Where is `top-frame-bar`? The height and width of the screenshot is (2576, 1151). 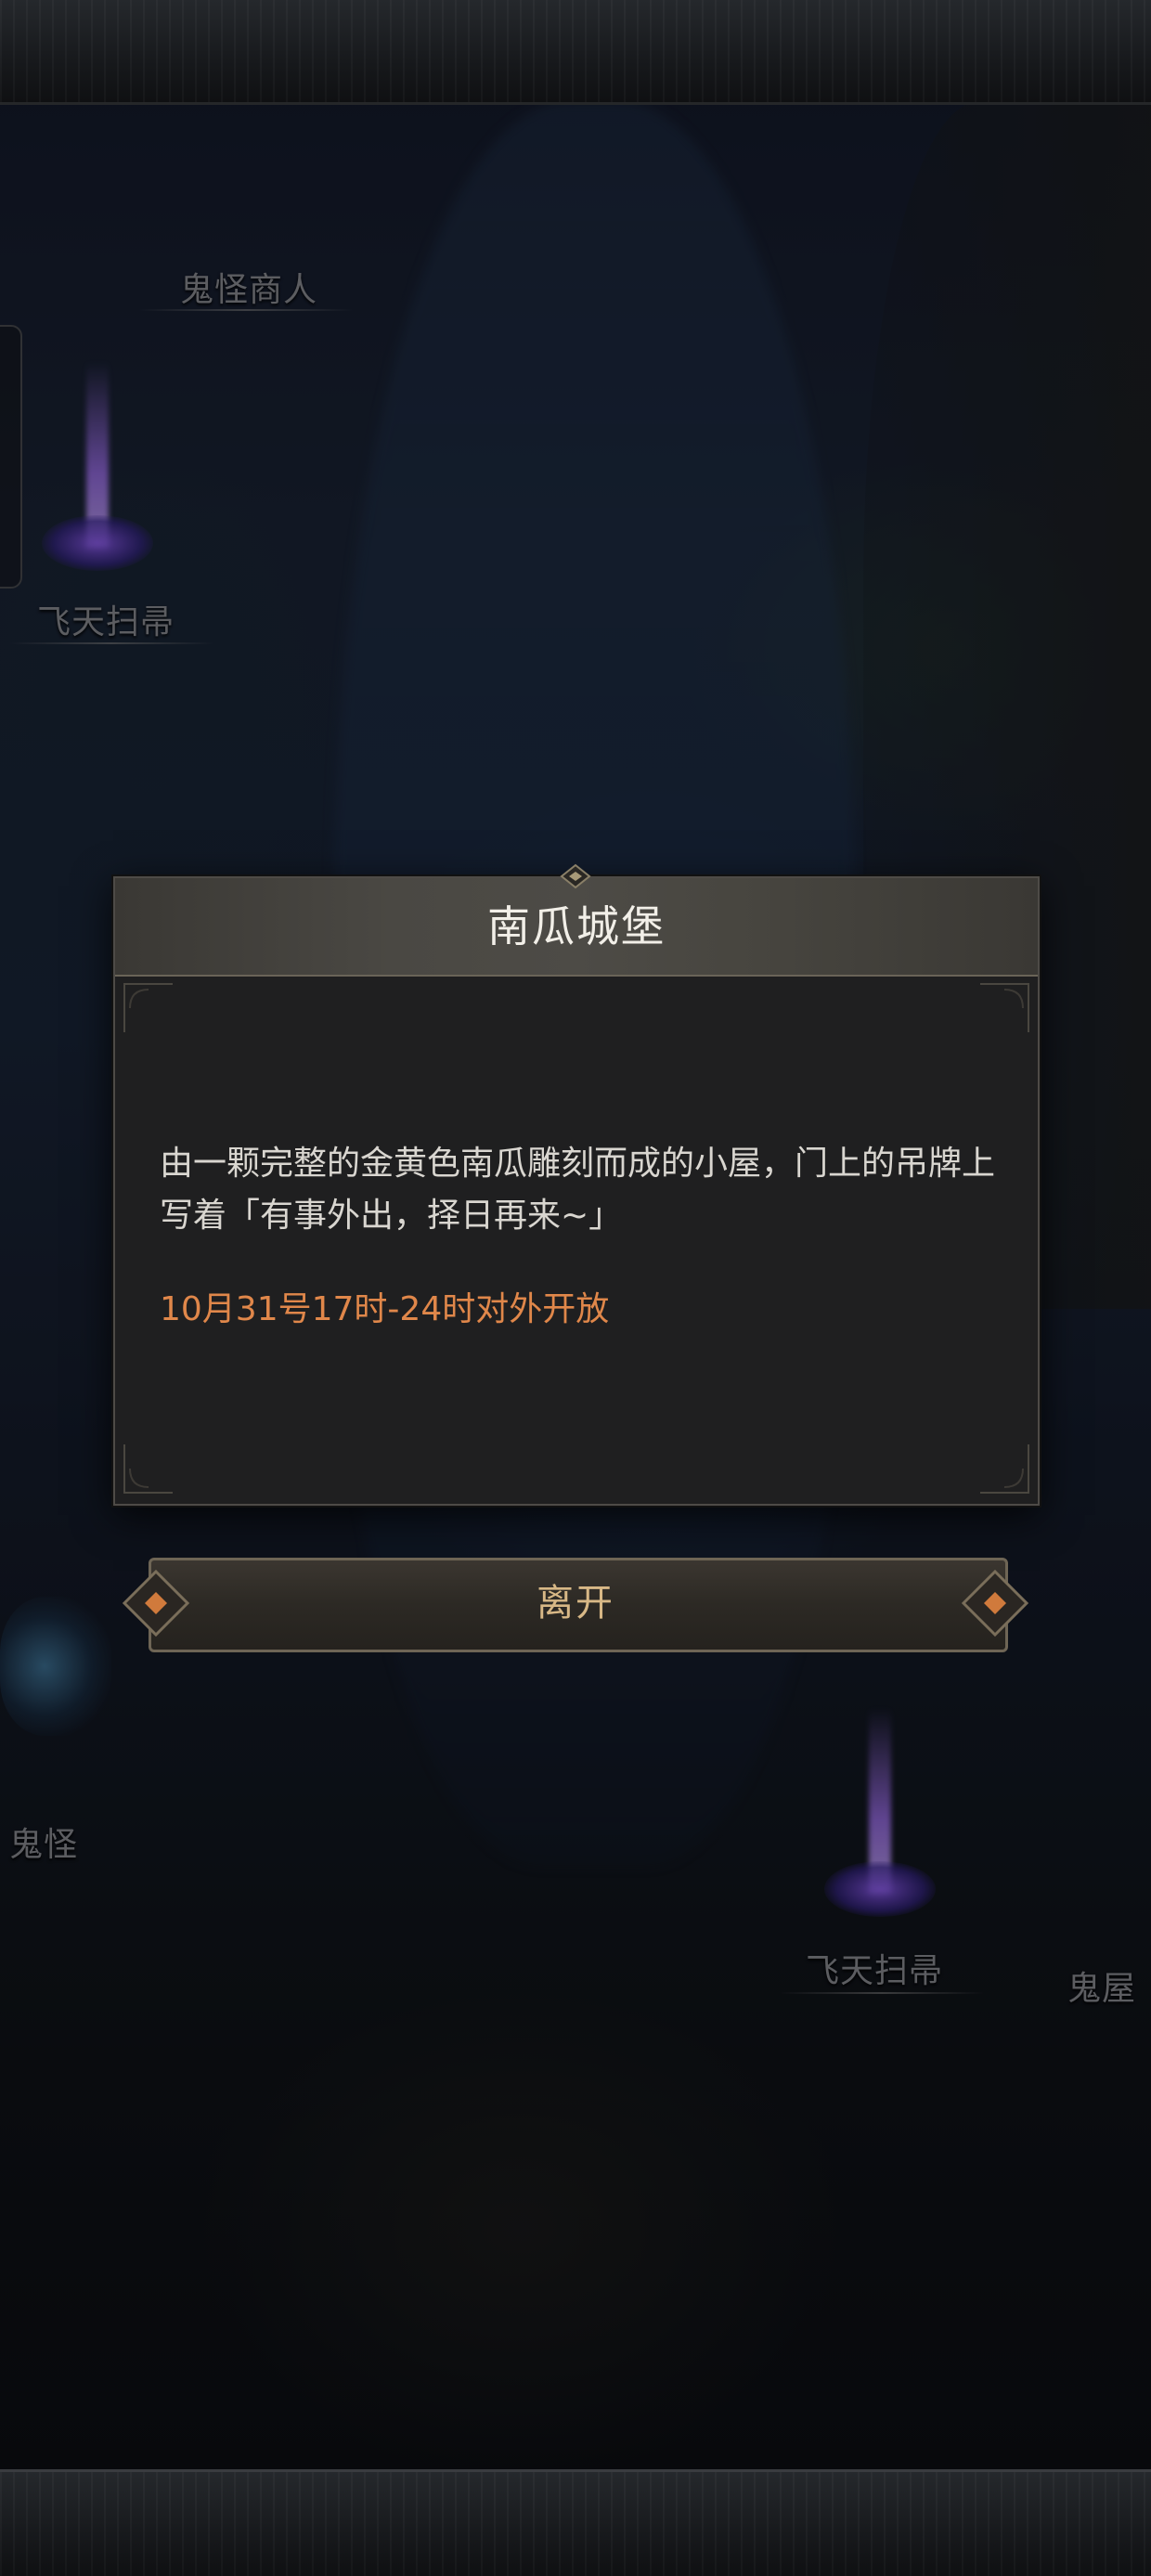
top-frame-bar is located at coordinates (575, 52).